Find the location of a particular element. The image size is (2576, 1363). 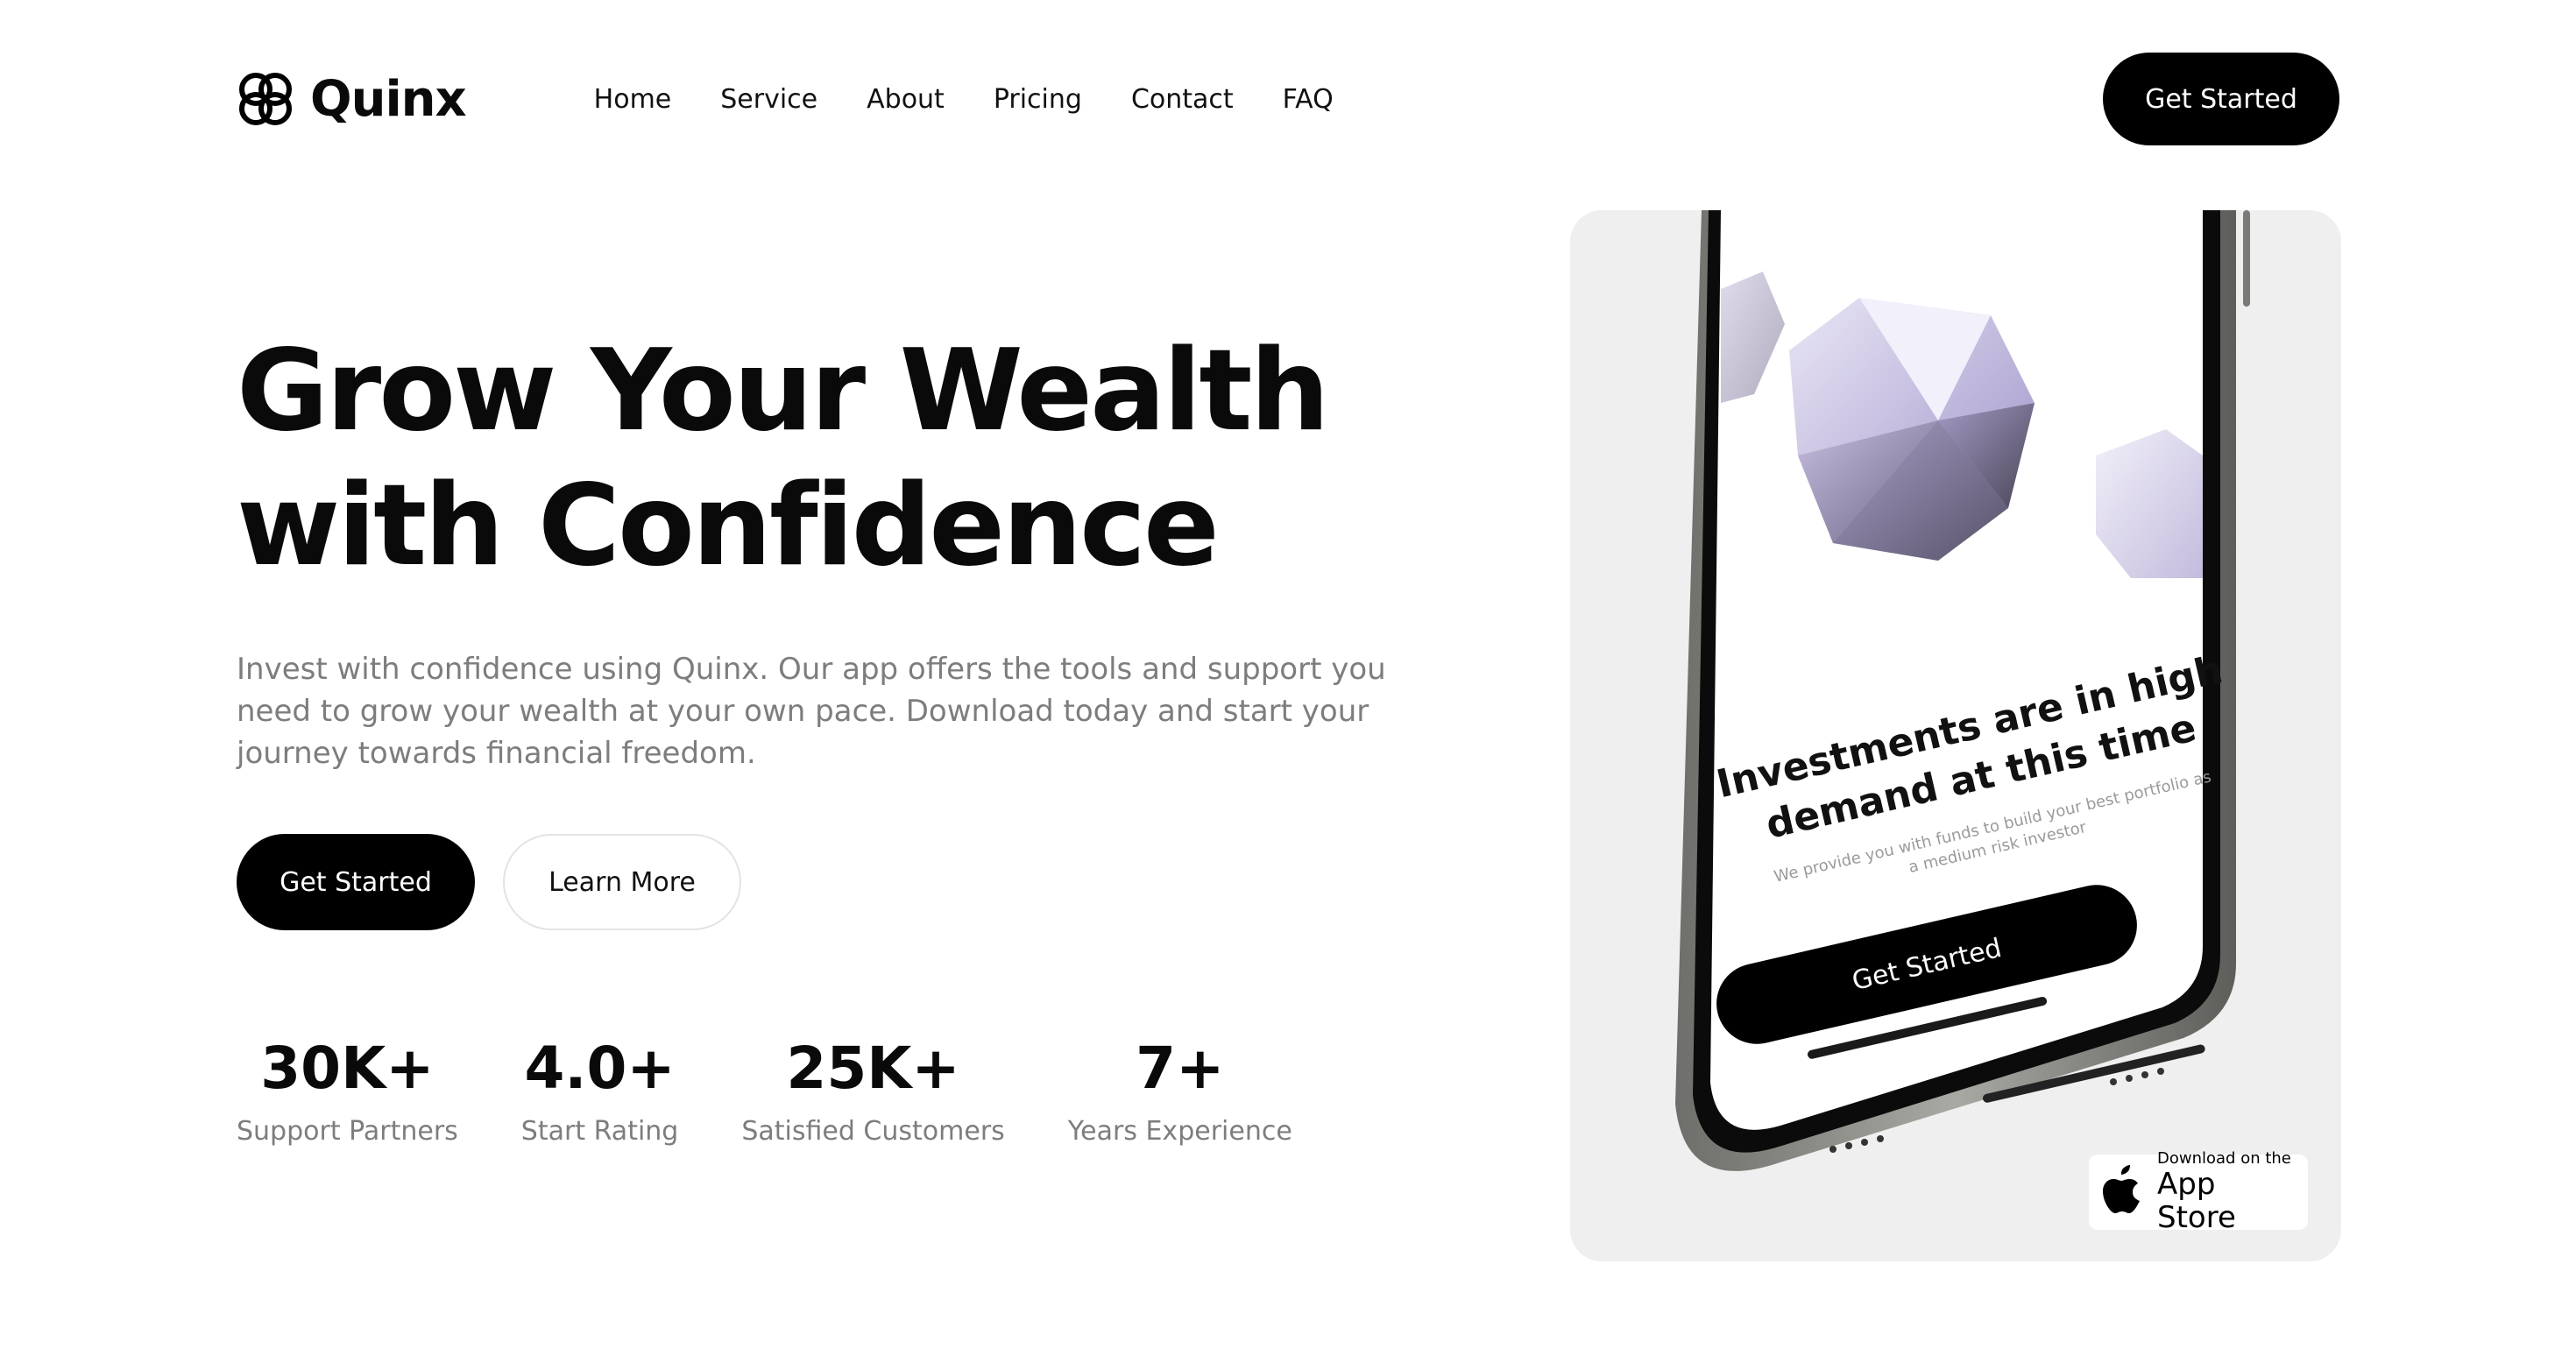

hero-learn-more-button: Learn More is located at coordinates (622, 882).